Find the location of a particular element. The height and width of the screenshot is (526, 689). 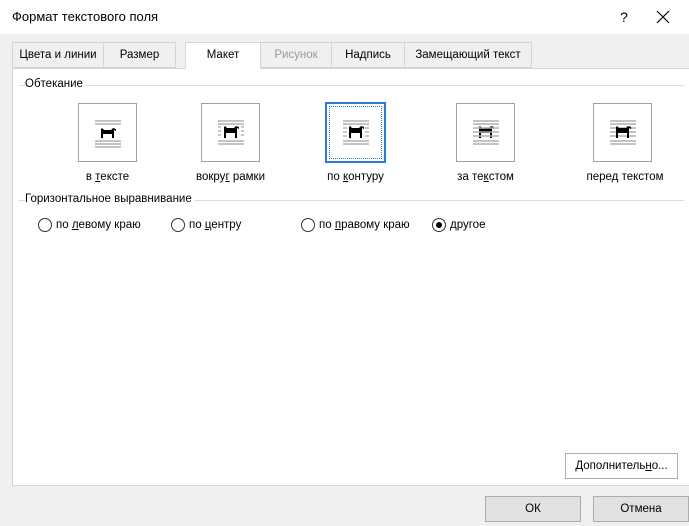

align-left-radio: по левому краю is located at coordinates (89, 225).